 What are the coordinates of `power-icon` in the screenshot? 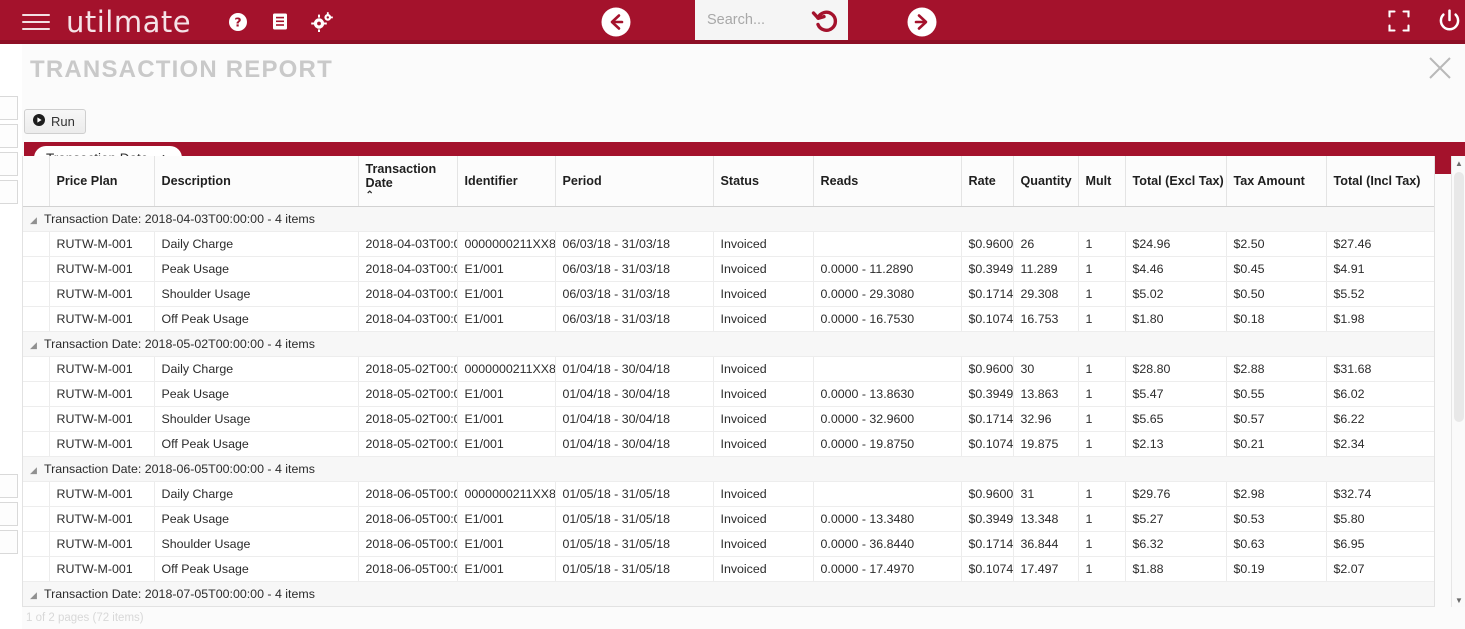 It's located at (1449, 23).